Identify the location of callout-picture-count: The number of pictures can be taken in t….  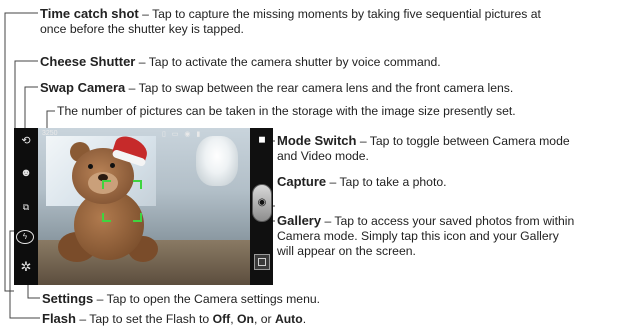
(286, 111).